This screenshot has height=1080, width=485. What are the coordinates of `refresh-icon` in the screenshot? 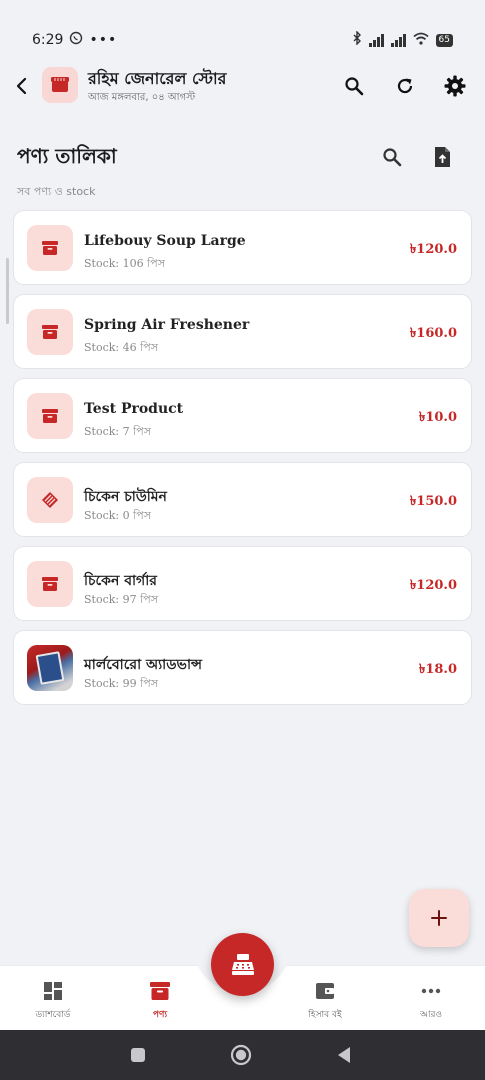 It's located at (405, 86).